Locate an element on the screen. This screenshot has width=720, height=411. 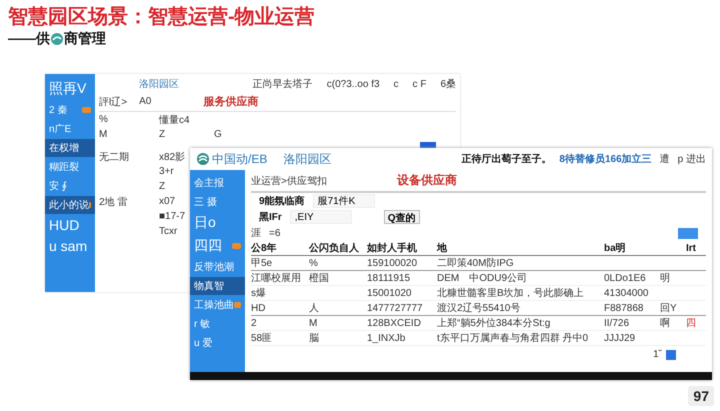
table-cell-text: DEM 中ODU9公司 is located at coordinates (482, 278).